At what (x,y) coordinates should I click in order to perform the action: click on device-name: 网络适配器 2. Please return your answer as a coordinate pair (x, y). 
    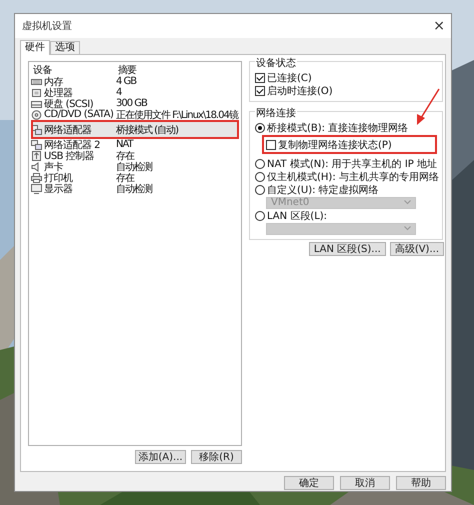
    Looking at the image, I should click on (72, 144).